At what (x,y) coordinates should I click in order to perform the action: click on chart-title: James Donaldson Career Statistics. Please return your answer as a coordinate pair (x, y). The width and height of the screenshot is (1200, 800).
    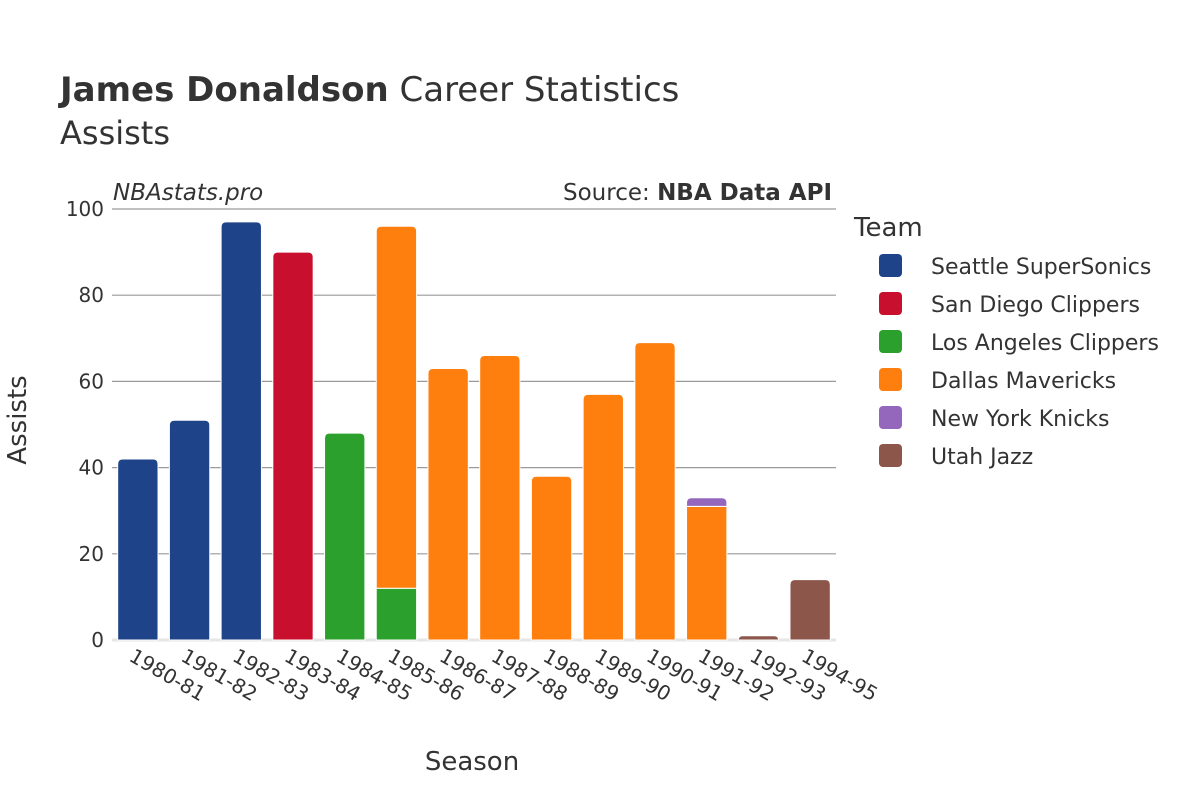
    Looking at the image, I should click on (368, 90).